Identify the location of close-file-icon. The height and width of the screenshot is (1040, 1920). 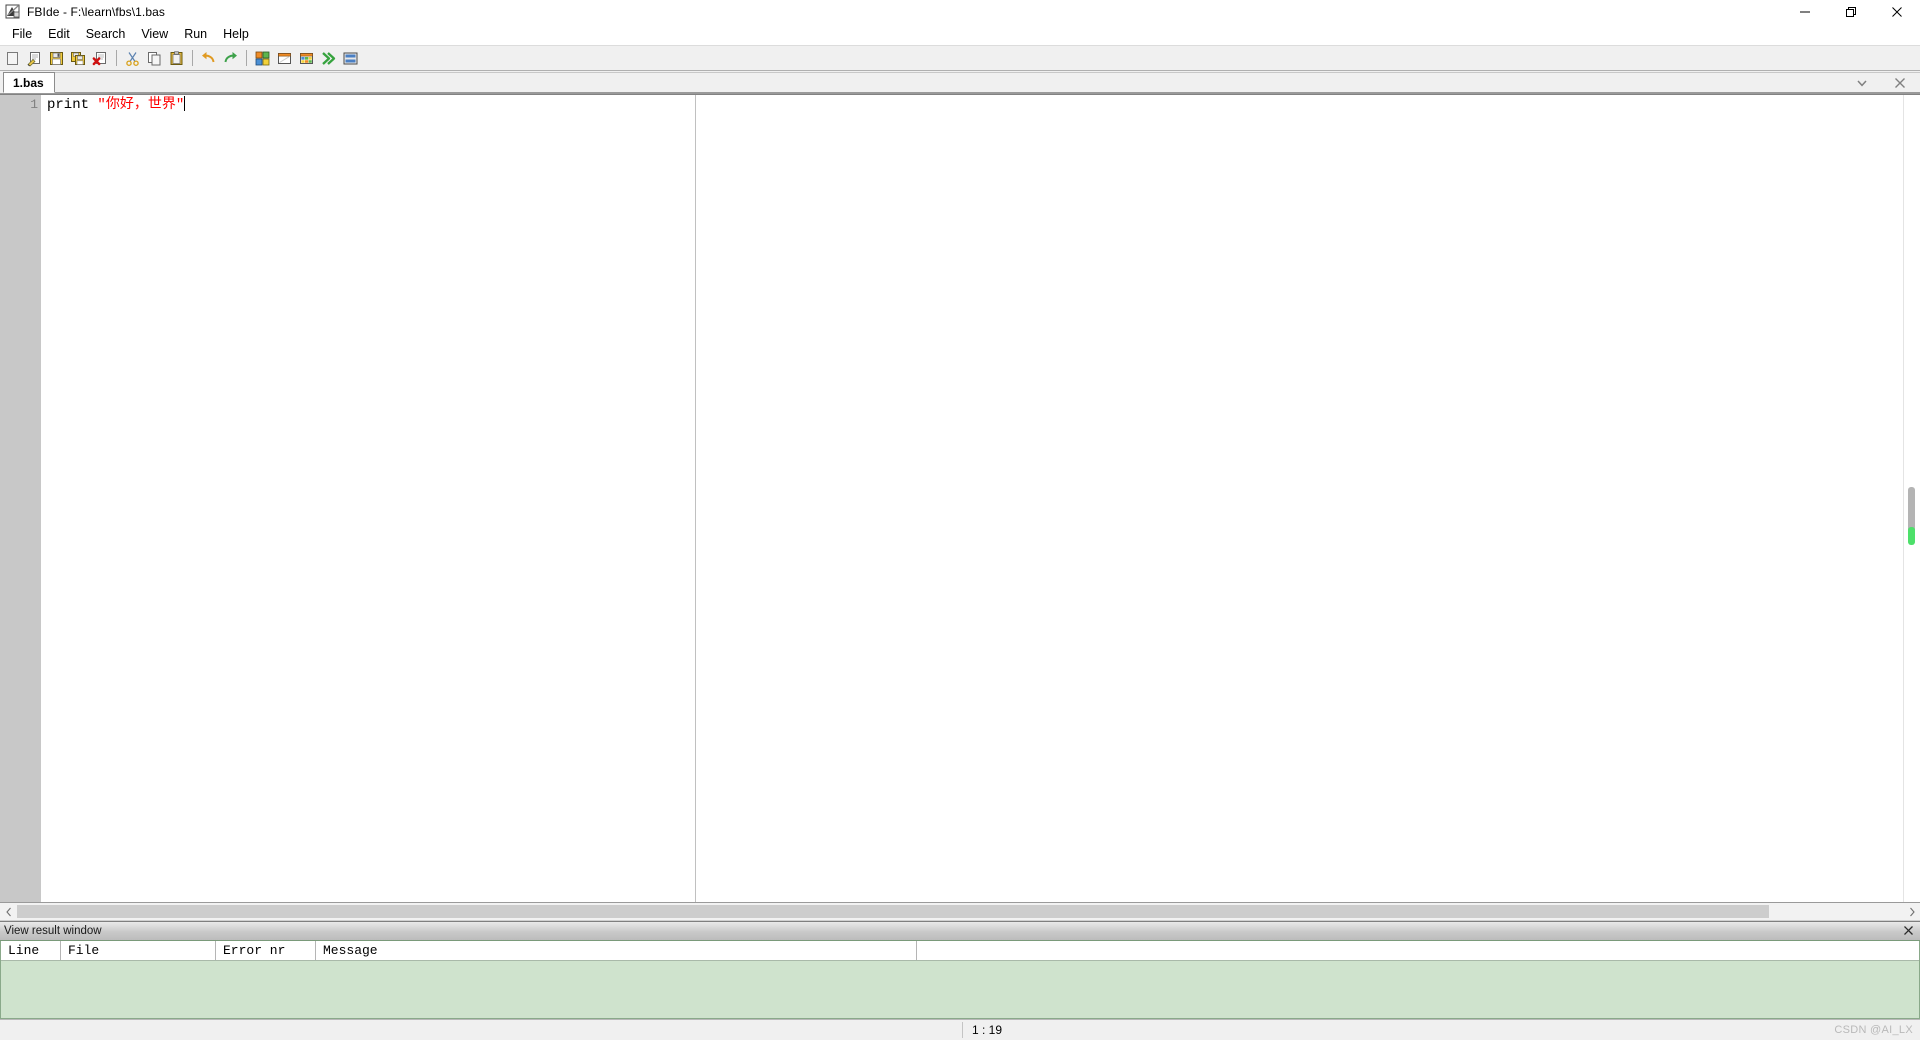
(100, 58).